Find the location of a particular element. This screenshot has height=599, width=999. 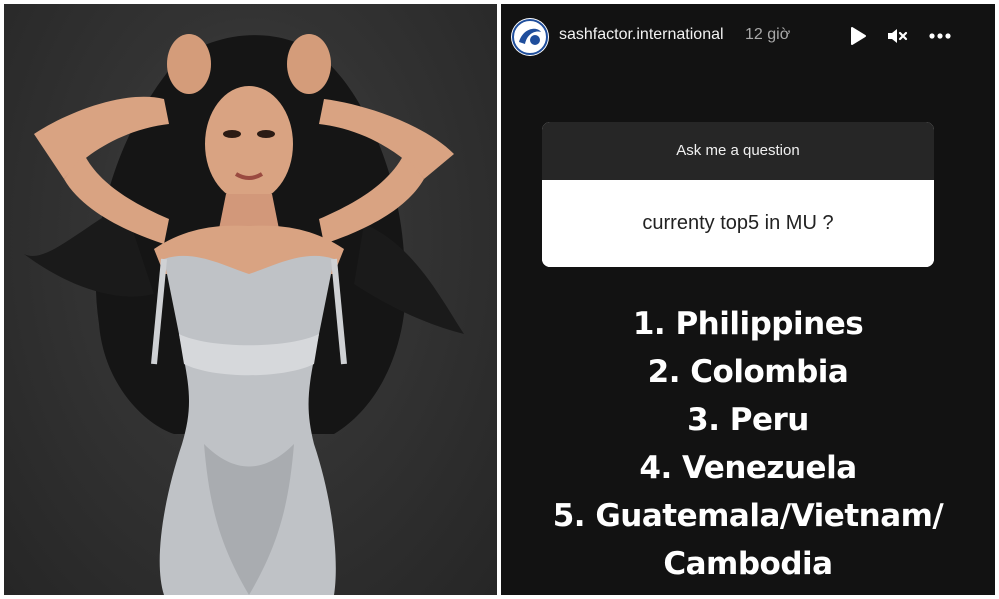

play-icon is located at coordinates (857, 36).